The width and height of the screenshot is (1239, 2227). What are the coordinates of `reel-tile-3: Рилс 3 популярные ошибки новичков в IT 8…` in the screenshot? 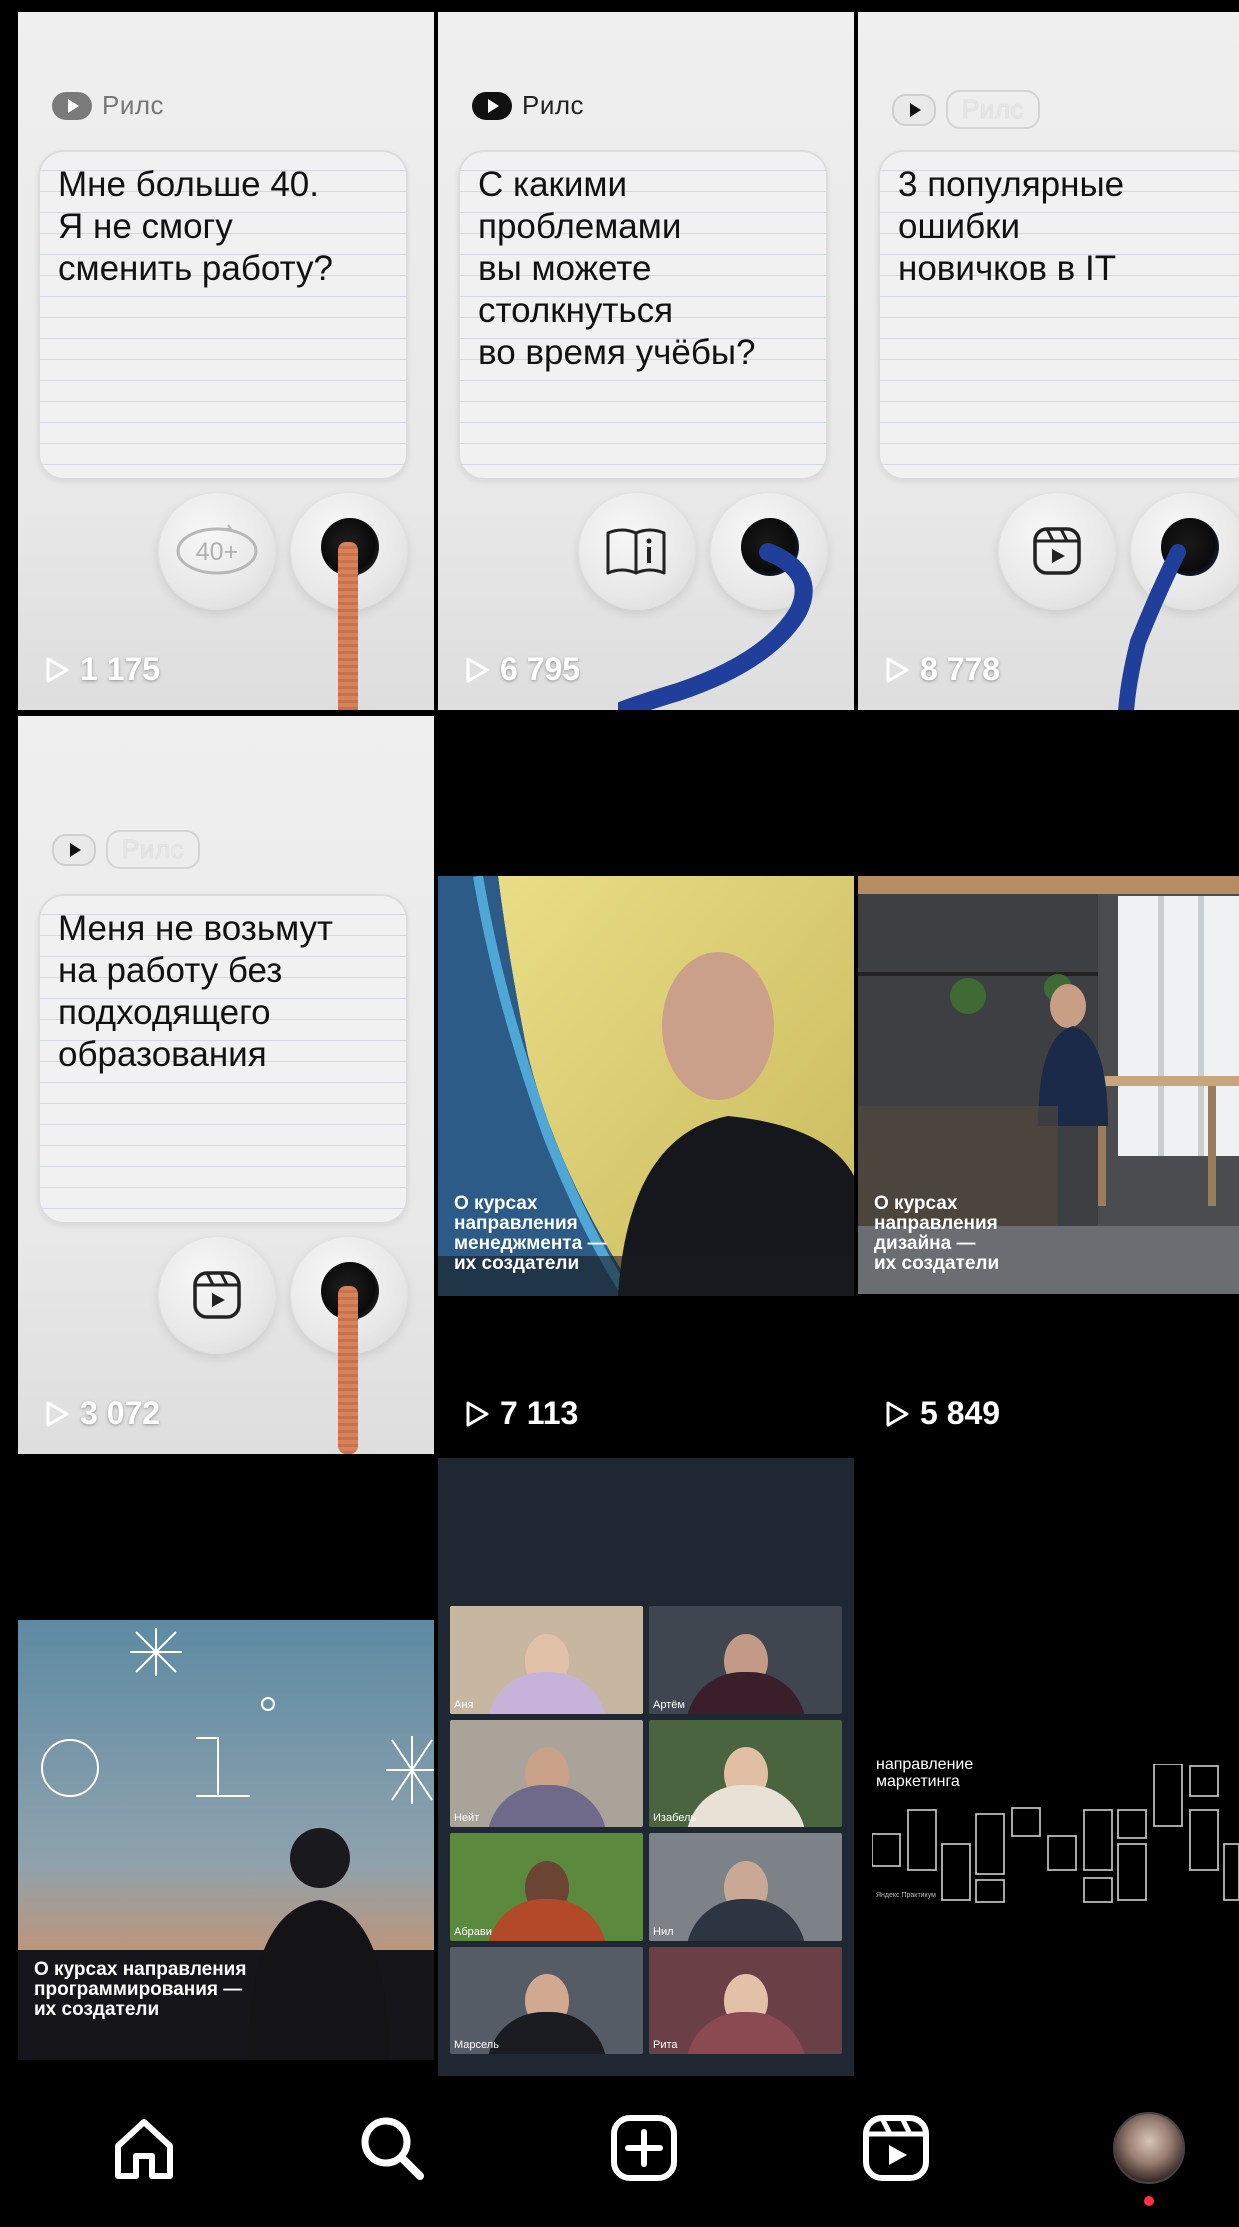 It's located at (1048, 361).